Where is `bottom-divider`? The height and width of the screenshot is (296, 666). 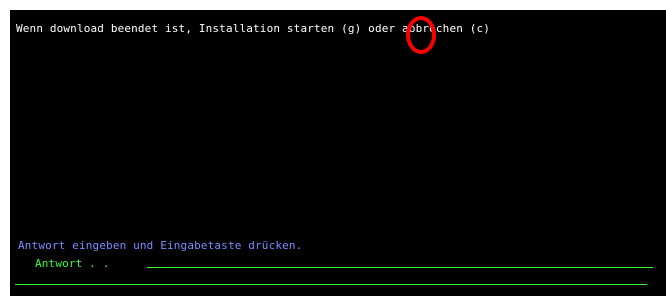
bottom-divider is located at coordinates (331, 284).